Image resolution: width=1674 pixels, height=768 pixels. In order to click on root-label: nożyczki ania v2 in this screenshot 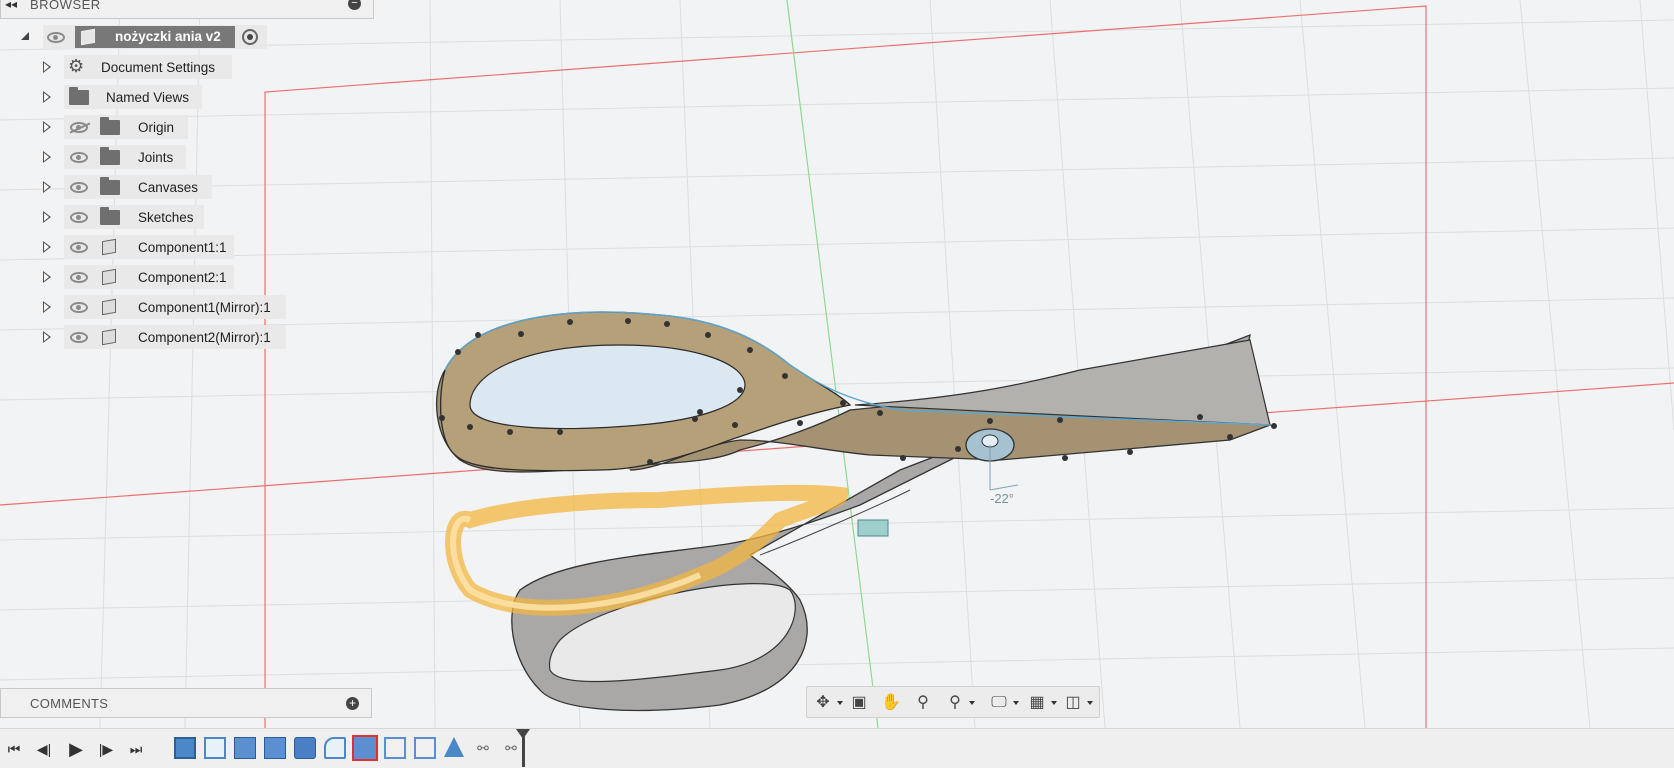, I will do `click(168, 36)`.